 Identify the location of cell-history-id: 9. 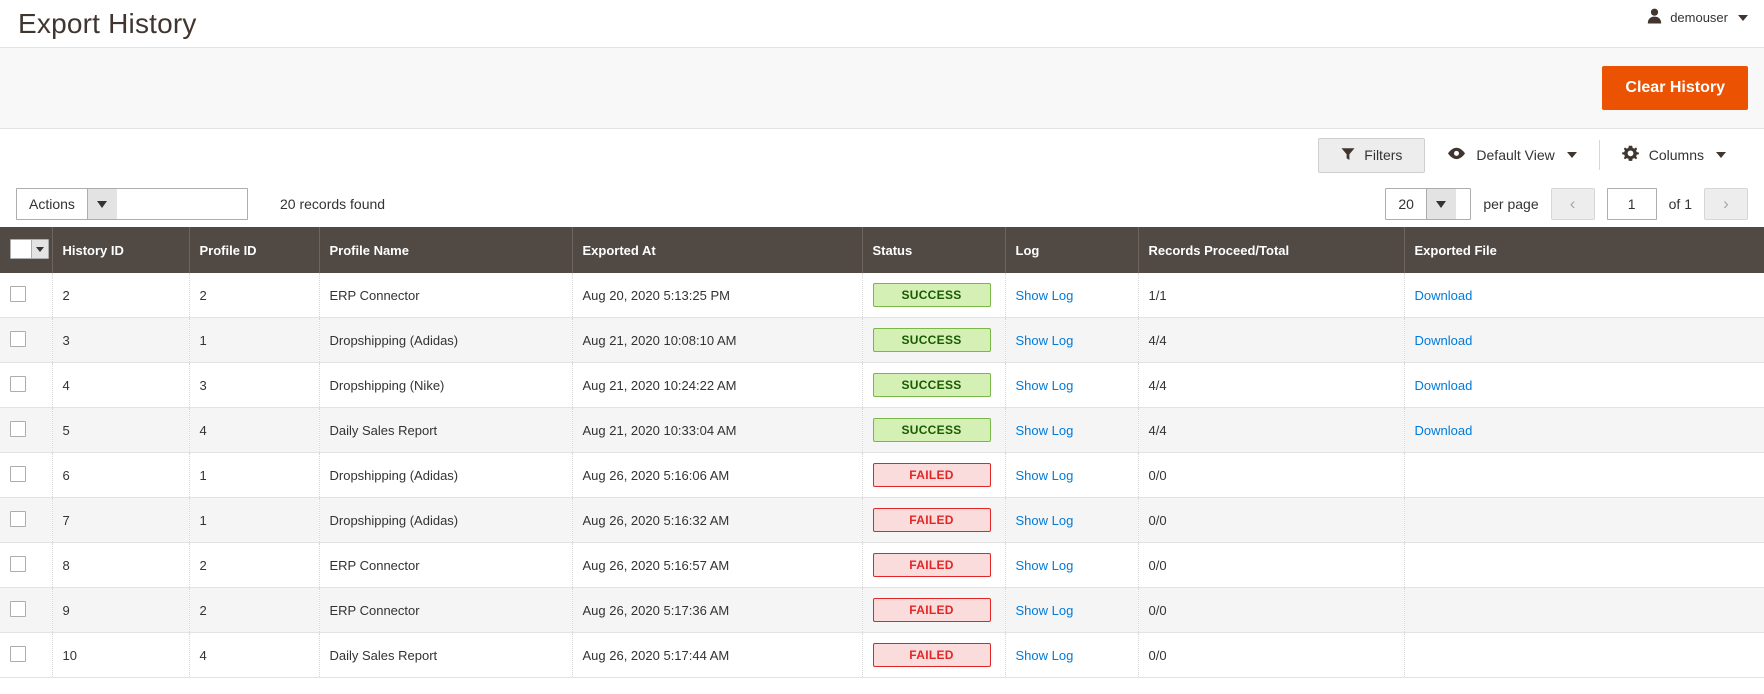
(121, 610).